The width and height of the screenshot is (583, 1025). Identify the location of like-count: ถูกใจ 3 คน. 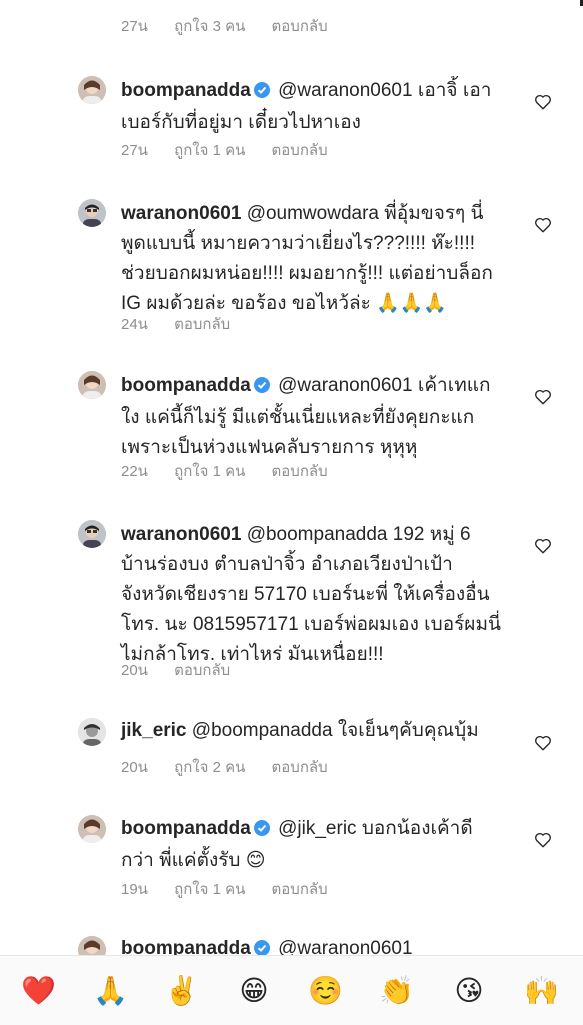
(209, 26).